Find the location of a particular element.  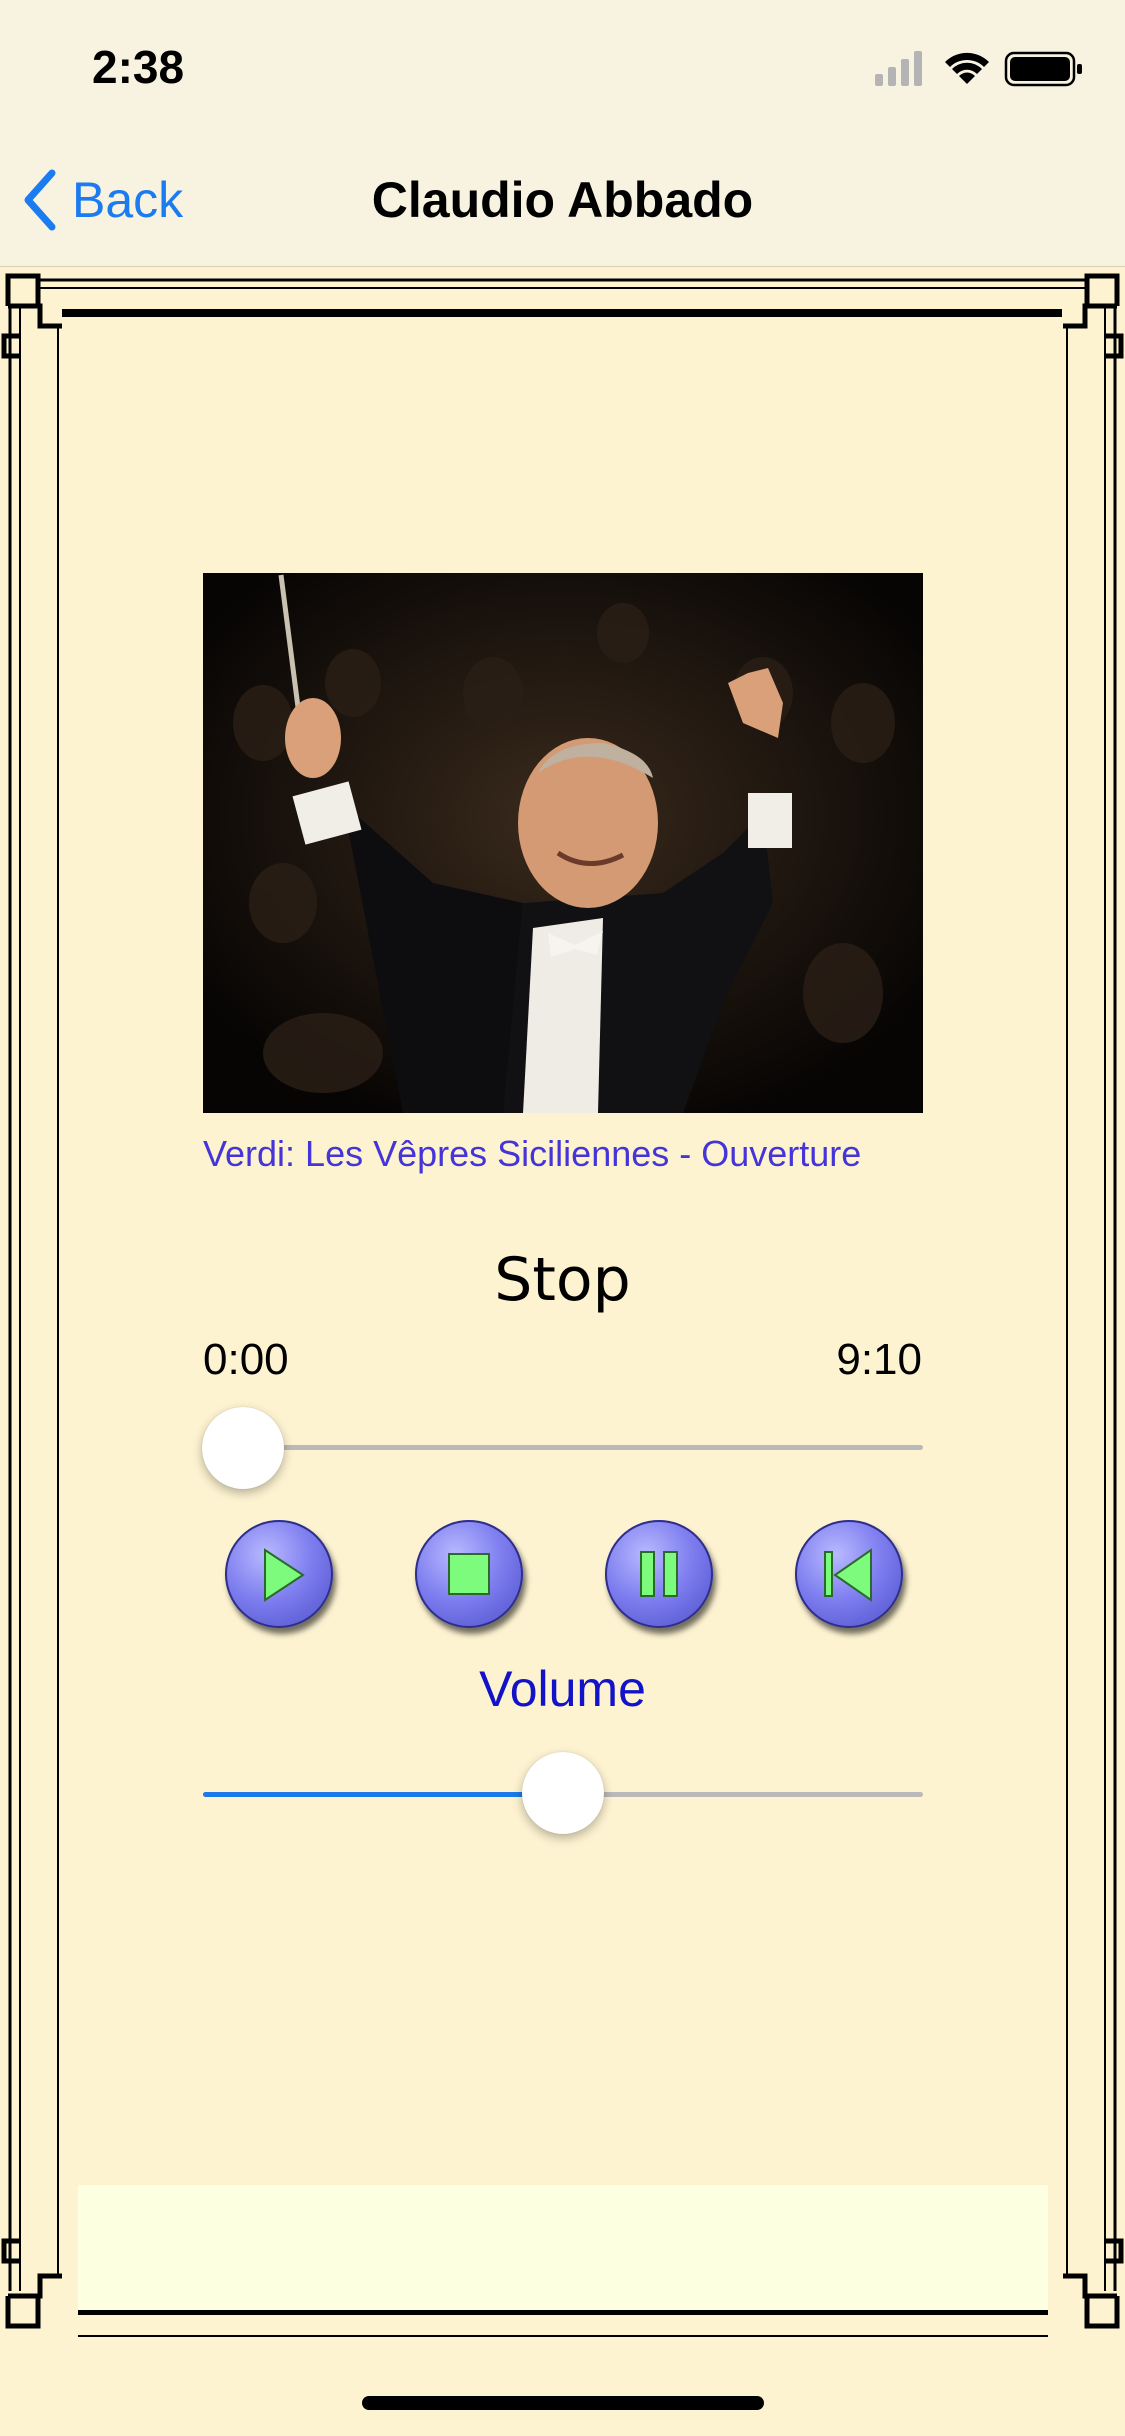

status-icons is located at coordinates (980, 68).